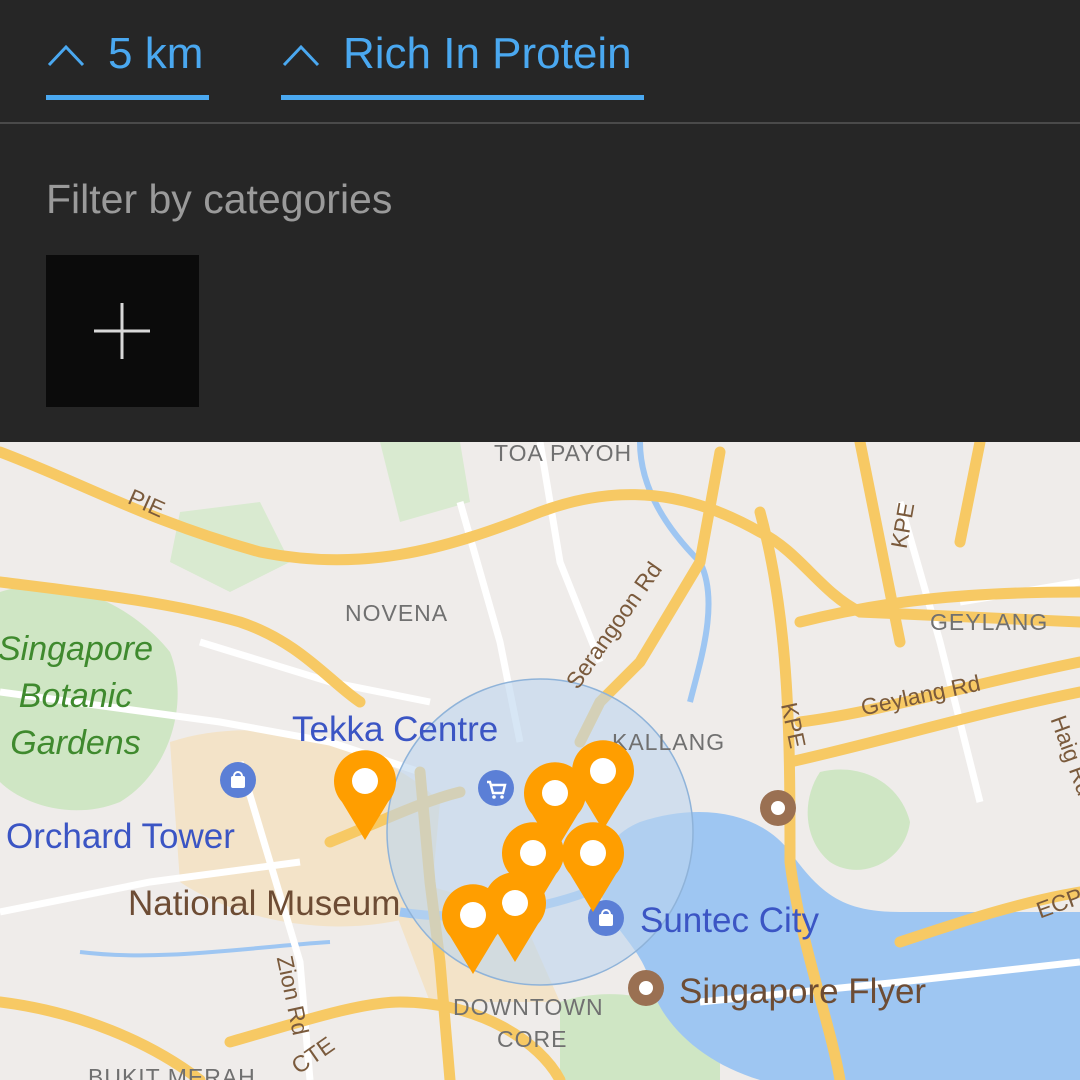 Image resolution: width=1080 pixels, height=1080 pixels. What do you see at coordinates (487, 53) in the screenshot?
I see `diet-filter-label: Rich In Protein` at bounding box center [487, 53].